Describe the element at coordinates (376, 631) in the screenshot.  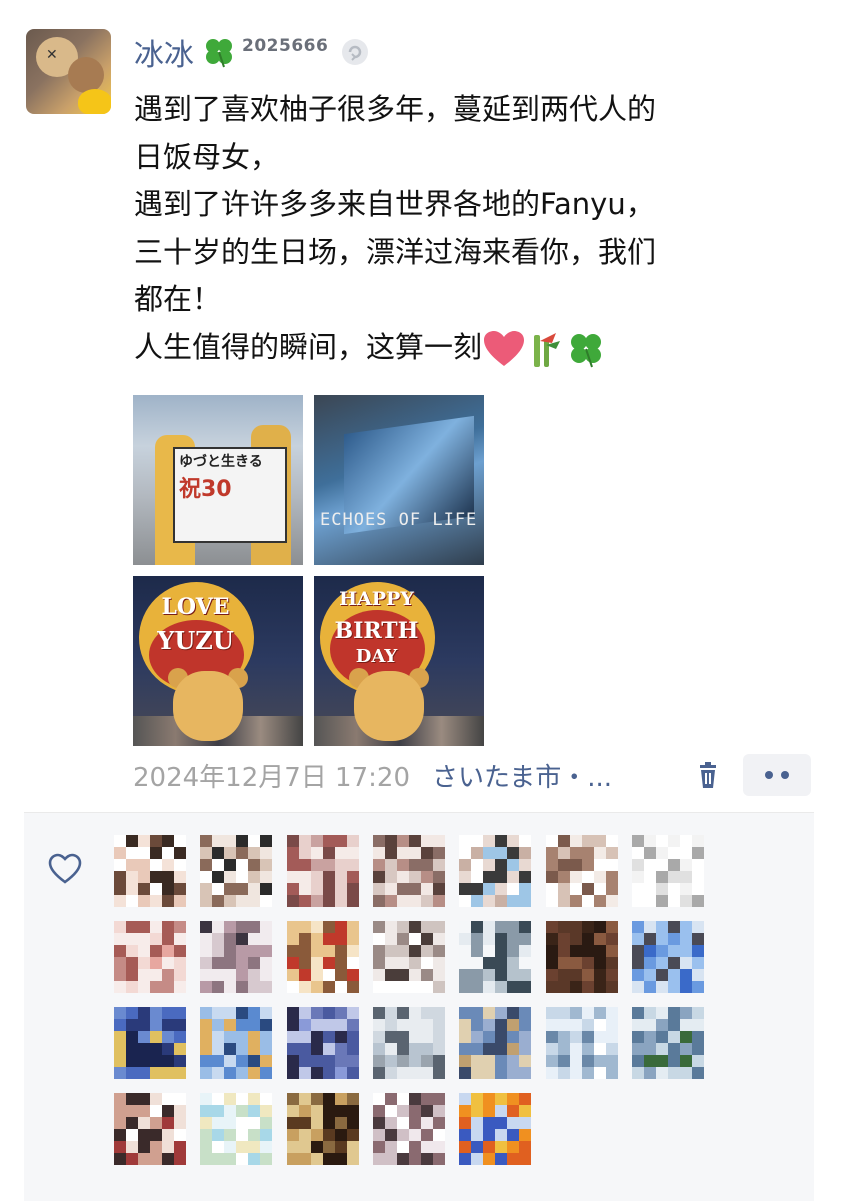
I see `board-text: BIRTH` at that location.